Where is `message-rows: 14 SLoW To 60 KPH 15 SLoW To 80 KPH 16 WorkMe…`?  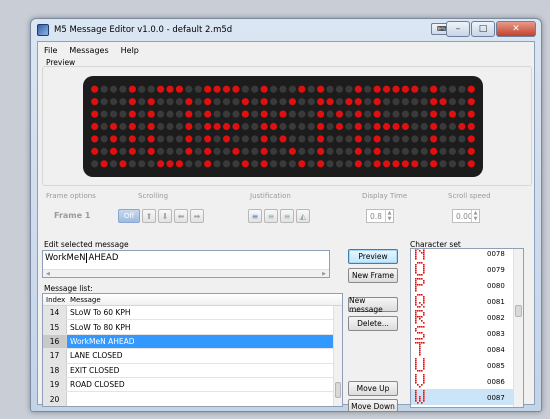
message-rows: 14 SLoW To 60 KPH 15 SLoW To 80 KPH 16 WorkMe… is located at coordinates (192, 356).